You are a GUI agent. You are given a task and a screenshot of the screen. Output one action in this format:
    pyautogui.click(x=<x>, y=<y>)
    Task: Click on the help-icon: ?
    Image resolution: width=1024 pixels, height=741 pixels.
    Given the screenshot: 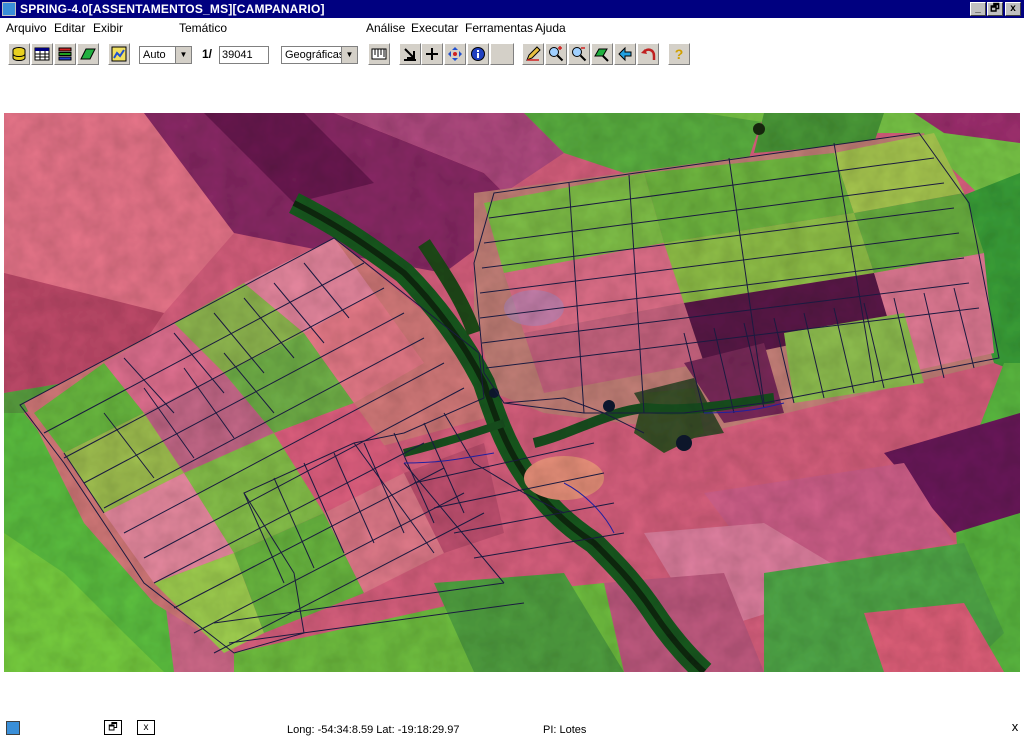 What is the action you would take?
    pyautogui.click(x=679, y=54)
    